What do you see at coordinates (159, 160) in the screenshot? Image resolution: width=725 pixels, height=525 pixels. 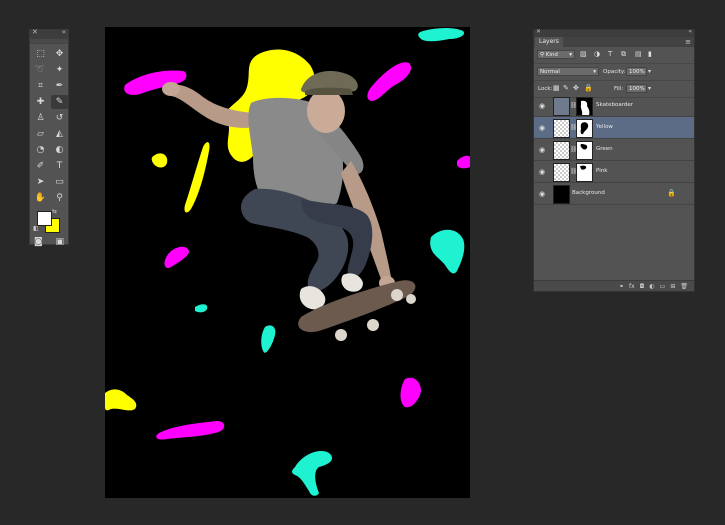 I see `yellow-splash-dot` at bounding box center [159, 160].